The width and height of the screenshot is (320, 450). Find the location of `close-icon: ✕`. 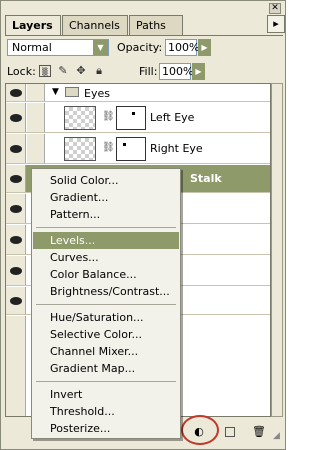

close-icon: ✕ is located at coordinates (275, 8).